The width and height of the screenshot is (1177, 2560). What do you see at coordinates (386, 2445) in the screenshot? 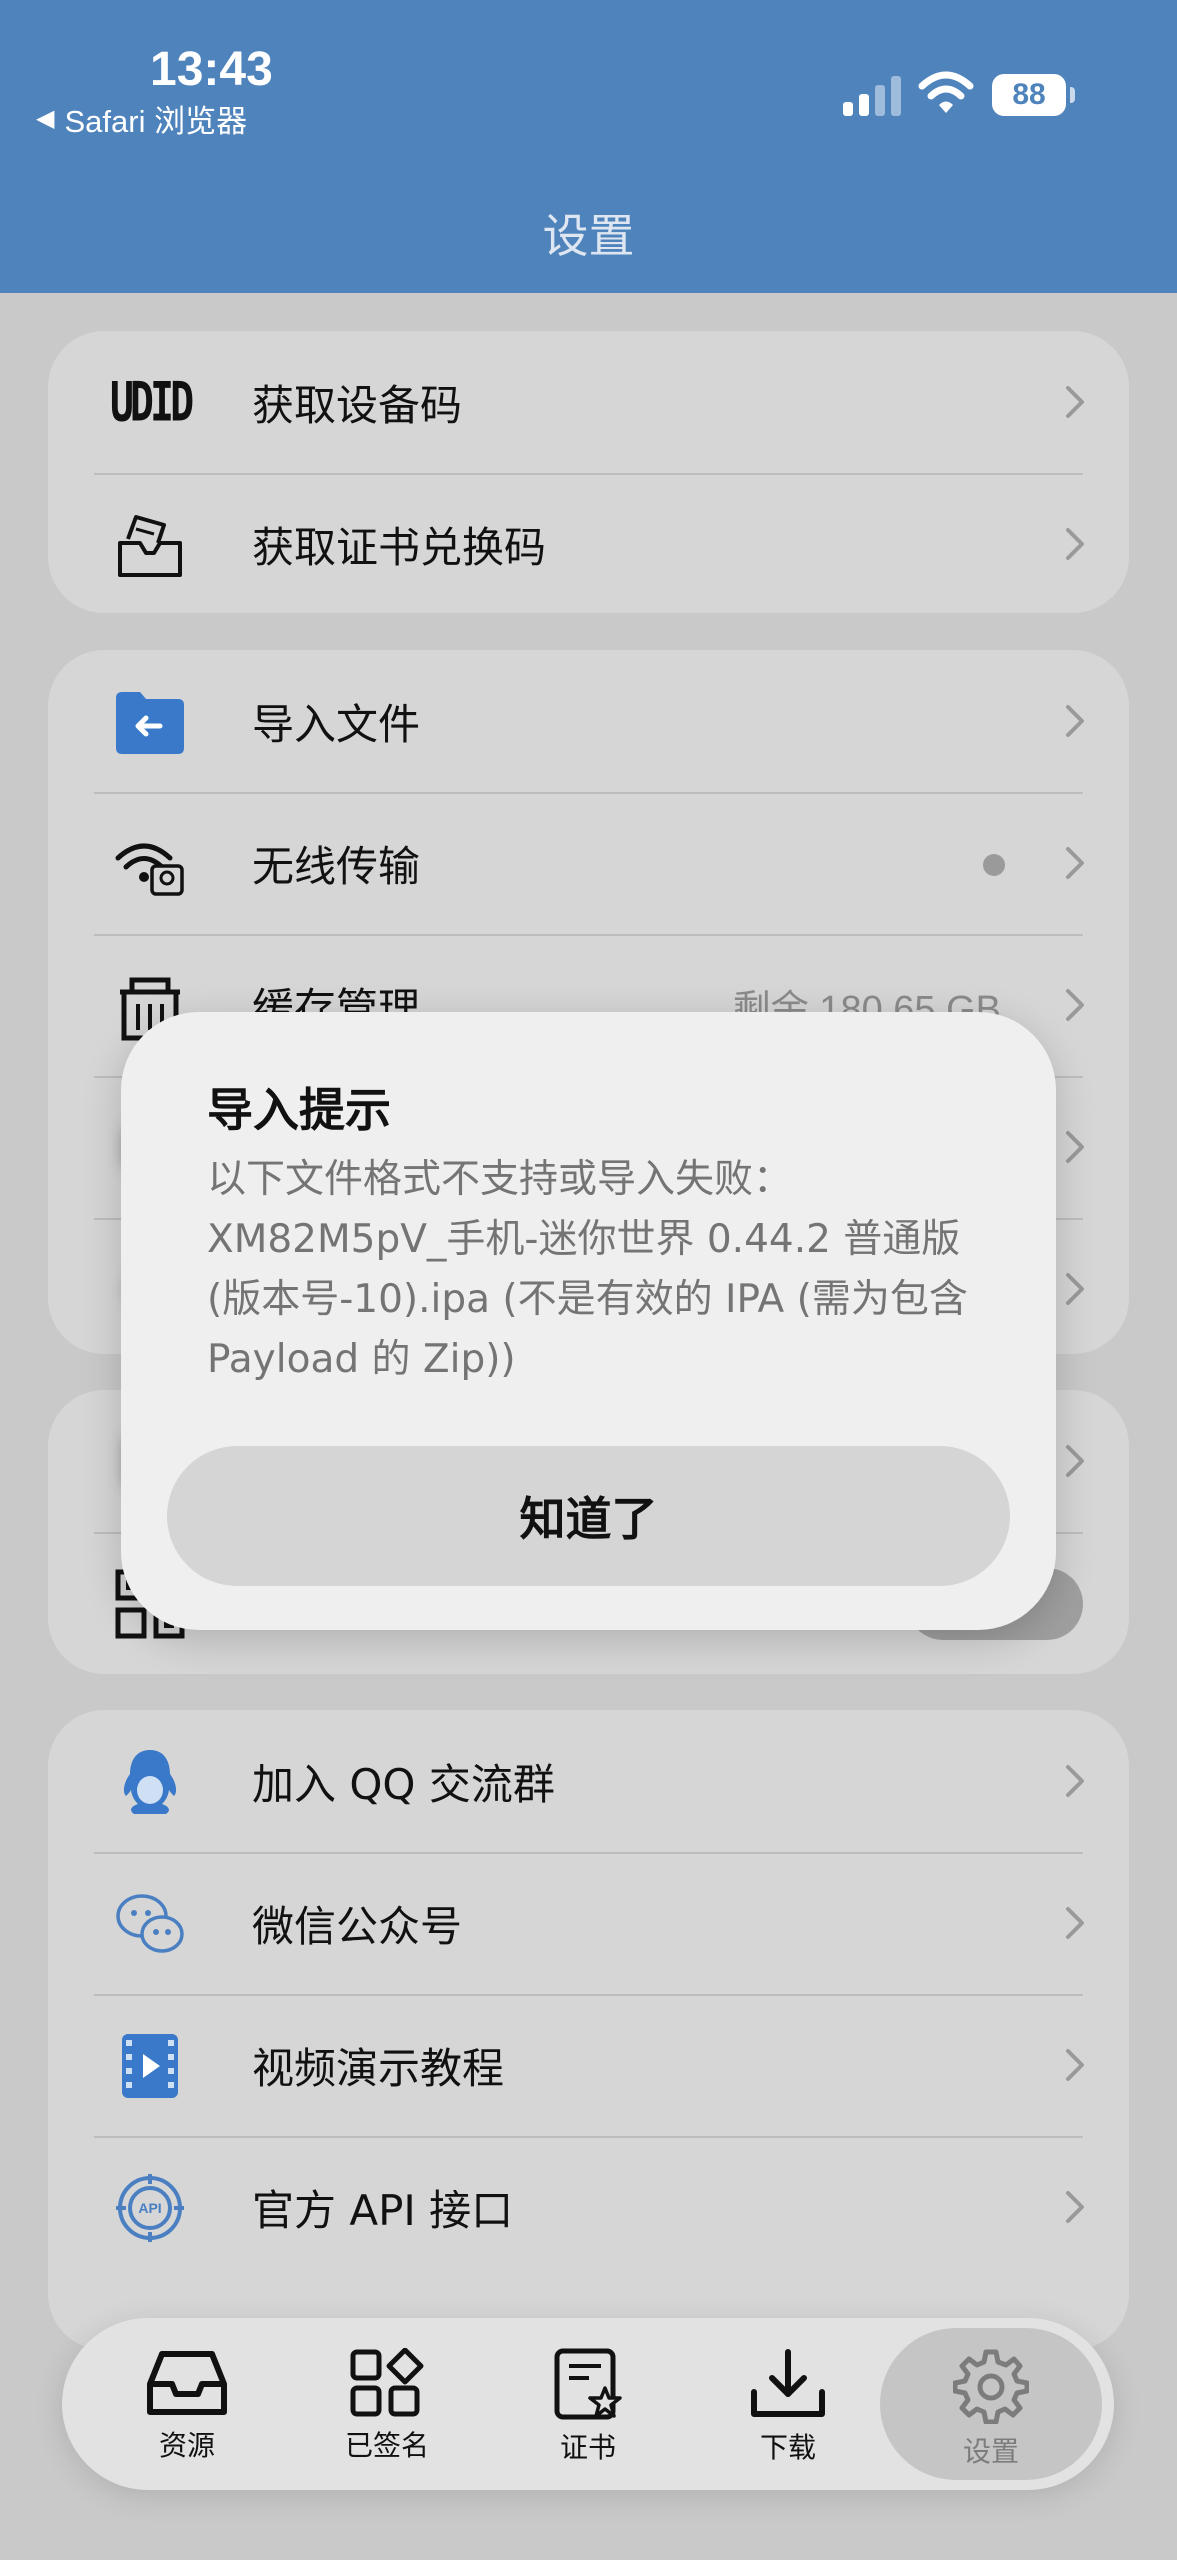
I see `tab-label: 已签名` at bounding box center [386, 2445].